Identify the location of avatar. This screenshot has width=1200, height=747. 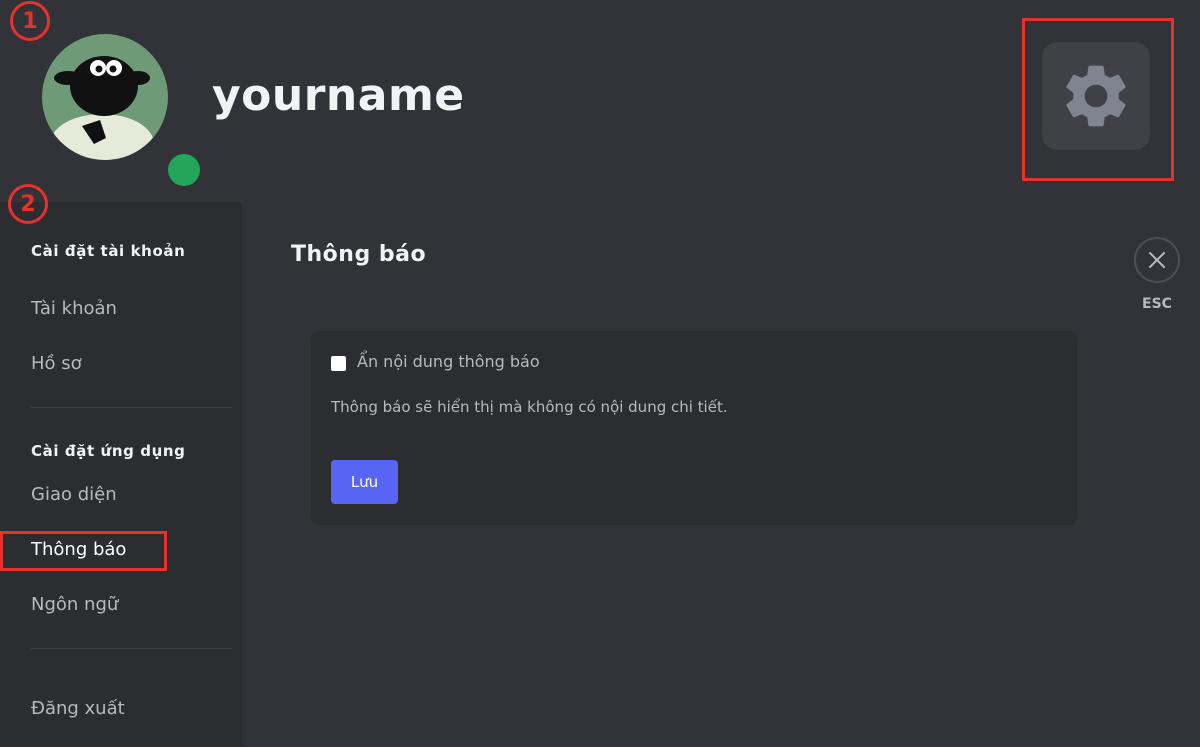
(125, 114).